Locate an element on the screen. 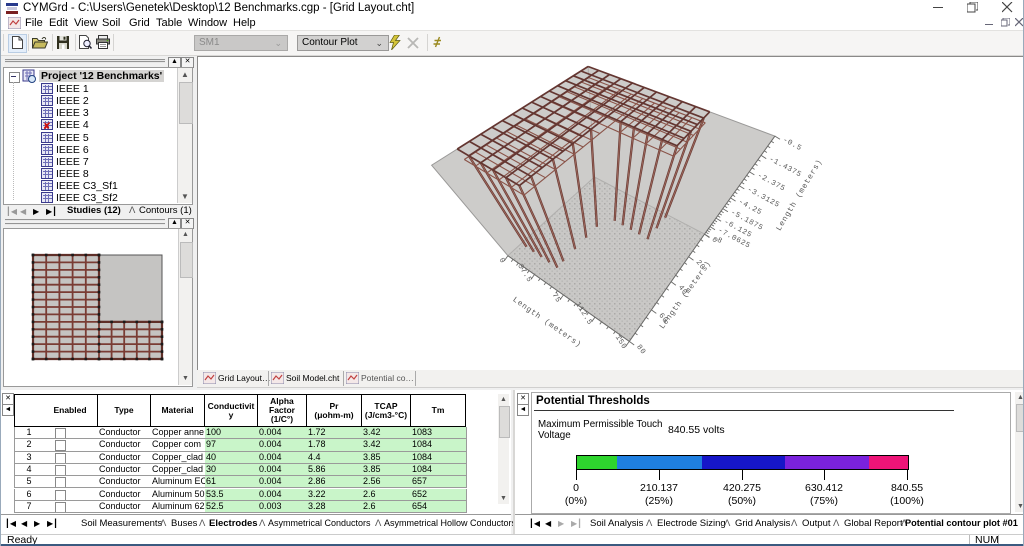 The width and height of the screenshot is (1024, 546). svg-text: -1.4375 is located at coordinates (784, 168).